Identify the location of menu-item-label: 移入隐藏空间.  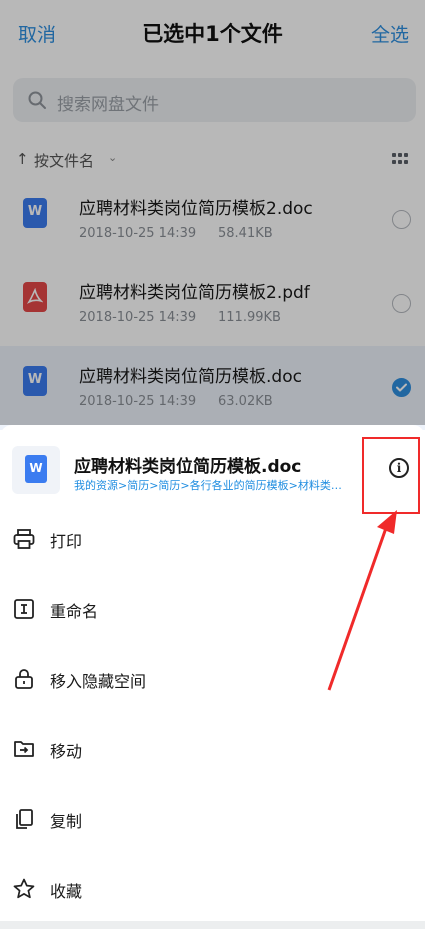
(98, 681).